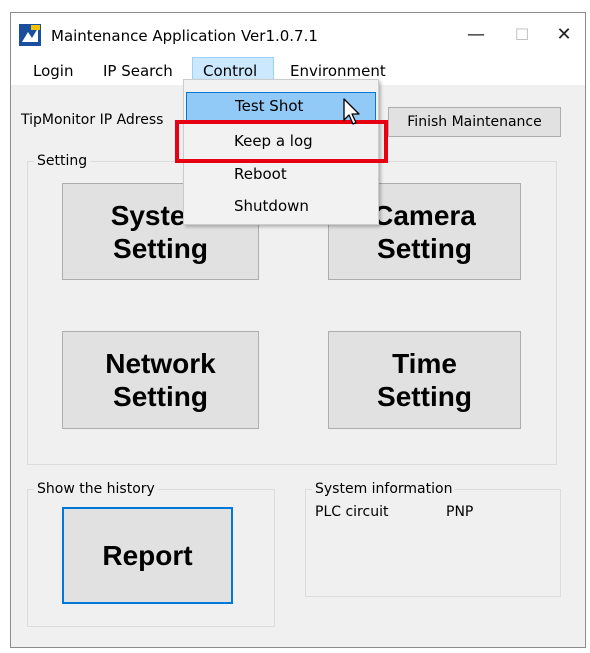  I want to click on highlight-box, so click(281, 141).